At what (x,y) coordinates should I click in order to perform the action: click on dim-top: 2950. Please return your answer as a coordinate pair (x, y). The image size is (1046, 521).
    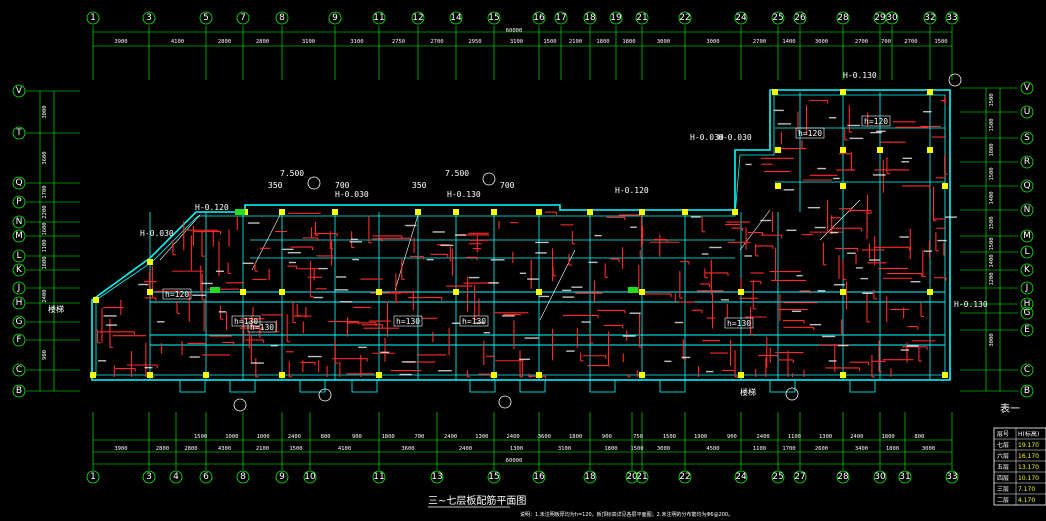
    Looking at the image, I should click on (474, 42).